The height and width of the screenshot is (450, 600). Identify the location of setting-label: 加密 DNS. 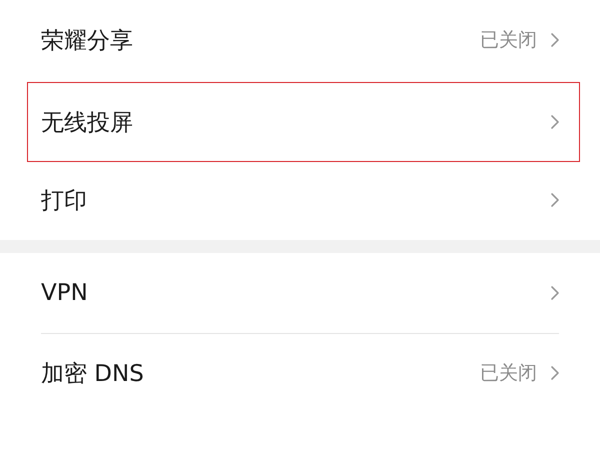
(260, 373).